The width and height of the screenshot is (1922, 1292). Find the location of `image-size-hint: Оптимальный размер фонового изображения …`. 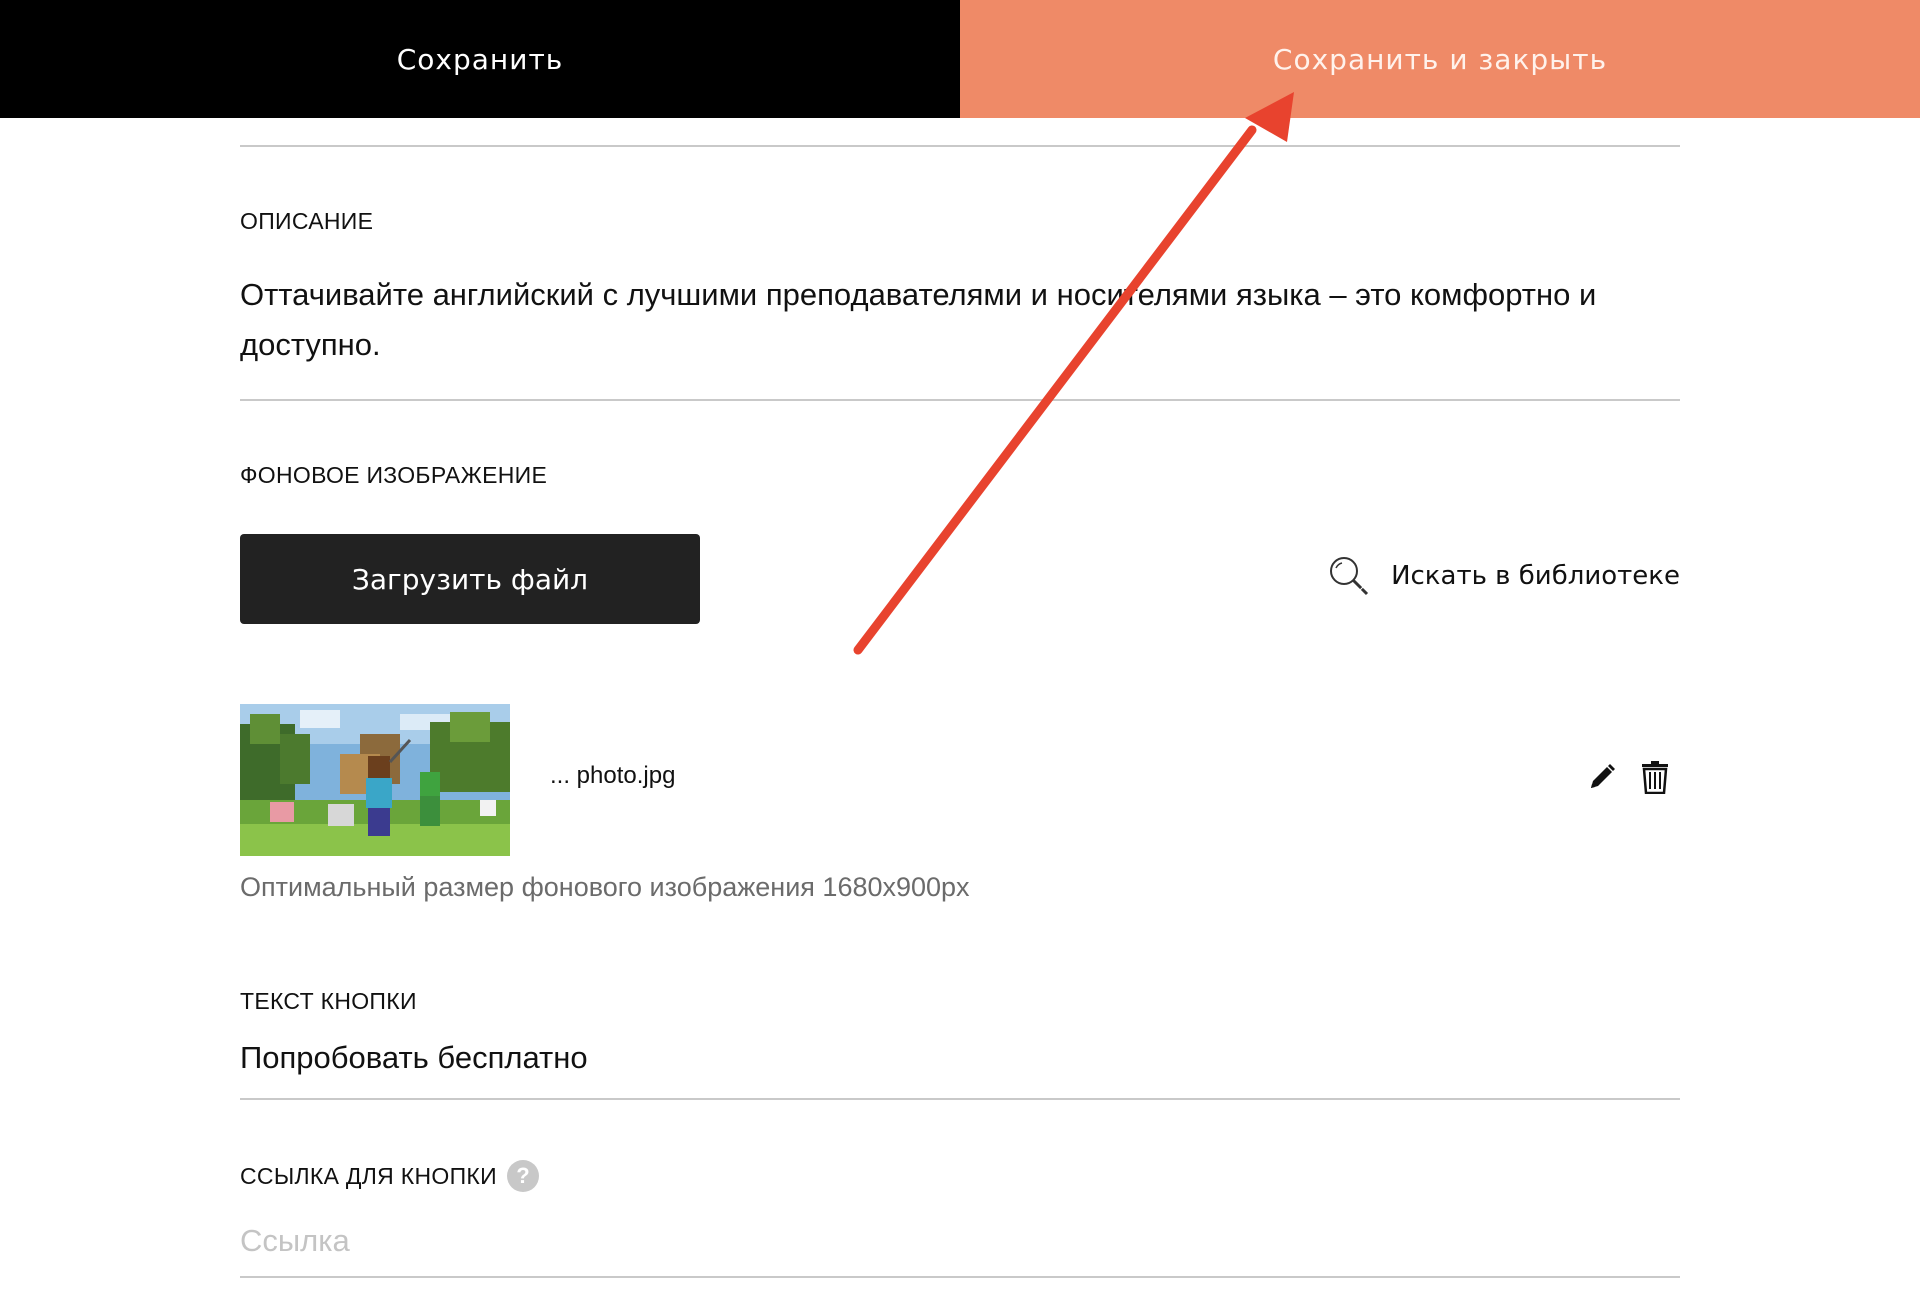

image-size-hint: Оптимальный размер фонового изображения … is located at coordinates (605, 887).